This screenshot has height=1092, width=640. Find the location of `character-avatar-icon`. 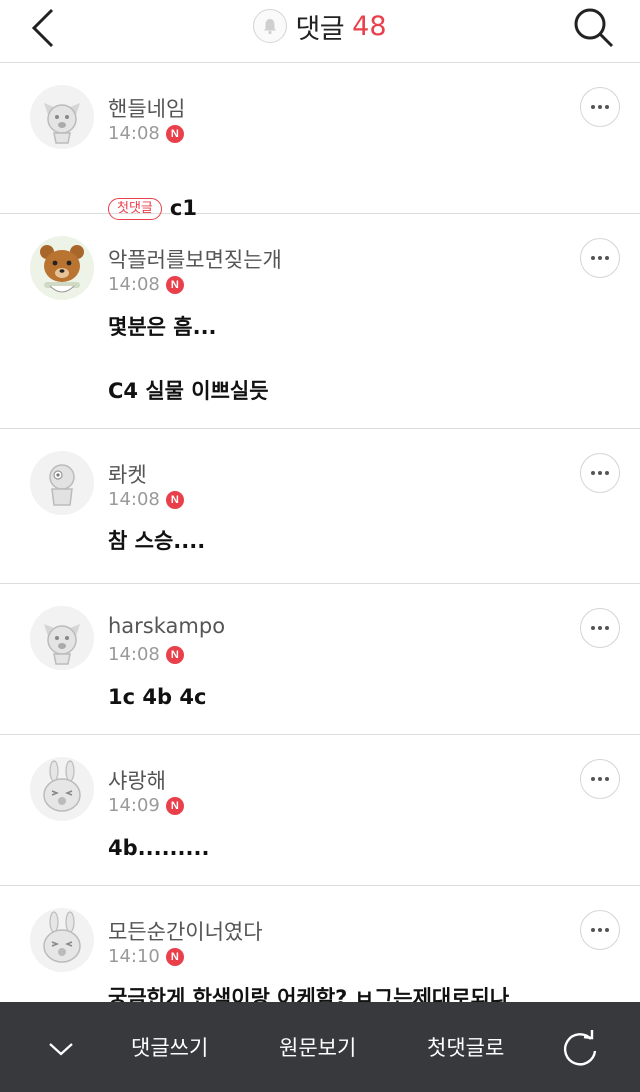

character-avatar-icon is located at coordinates (62, 483).